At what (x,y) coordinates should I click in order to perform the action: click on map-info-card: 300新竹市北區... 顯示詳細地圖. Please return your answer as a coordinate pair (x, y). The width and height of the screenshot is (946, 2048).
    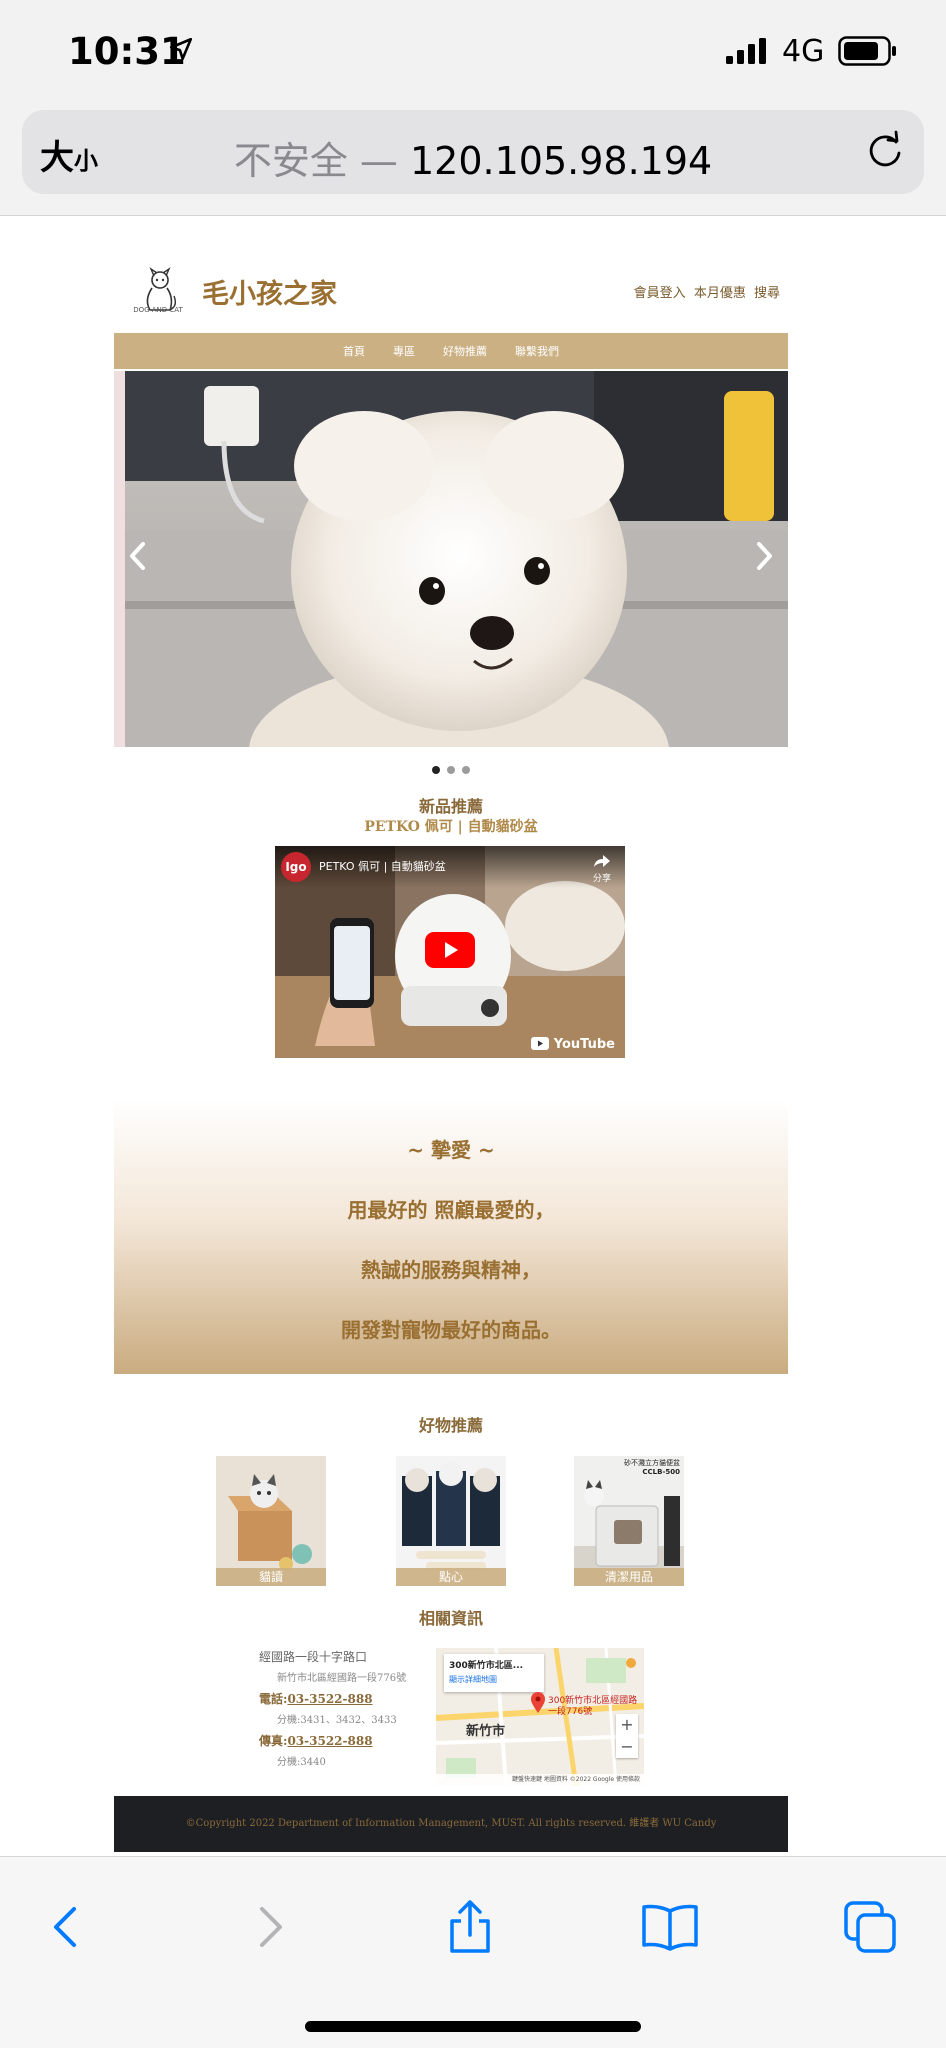
    Looking at the image, I should click on (494, 1673).